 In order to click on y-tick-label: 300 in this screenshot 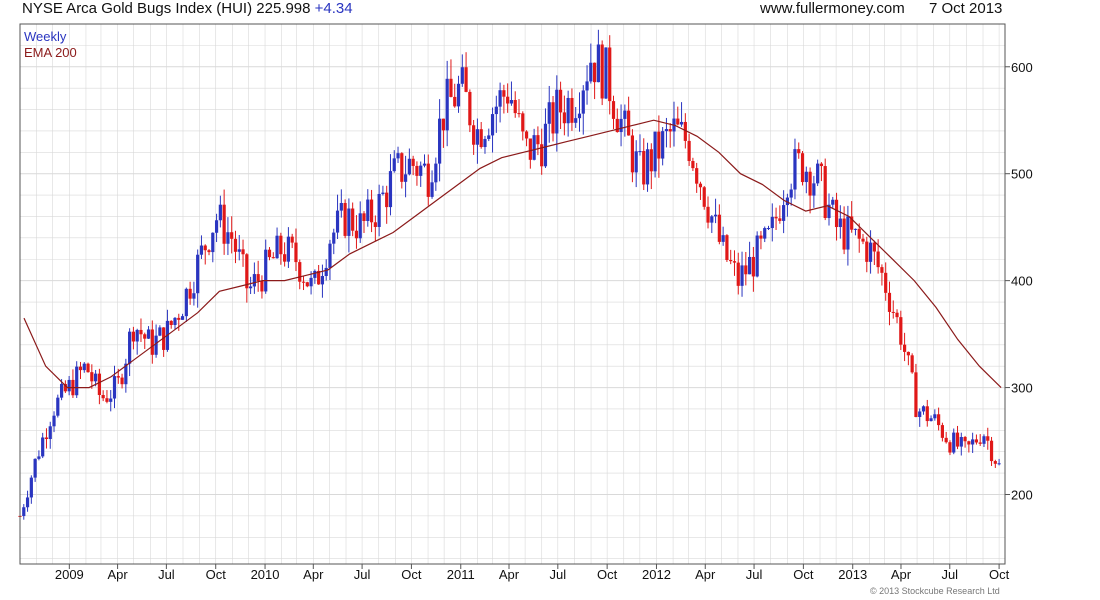, I will do `click(1022, 388)`.